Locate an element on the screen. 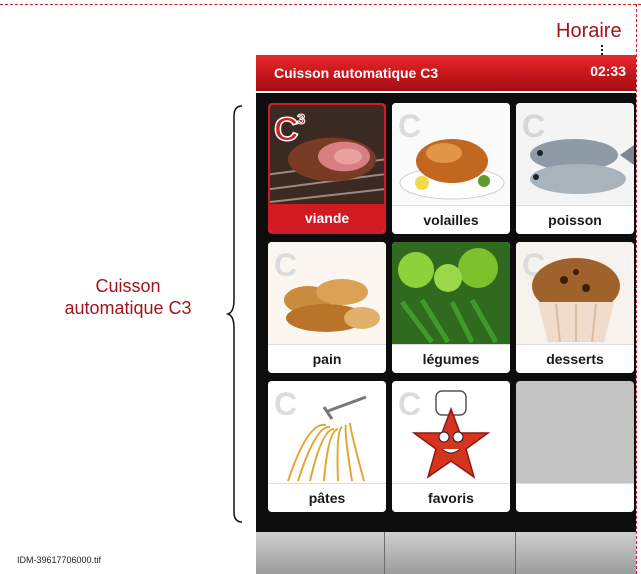  bottom-button-left is located at coordinates (320, 553).